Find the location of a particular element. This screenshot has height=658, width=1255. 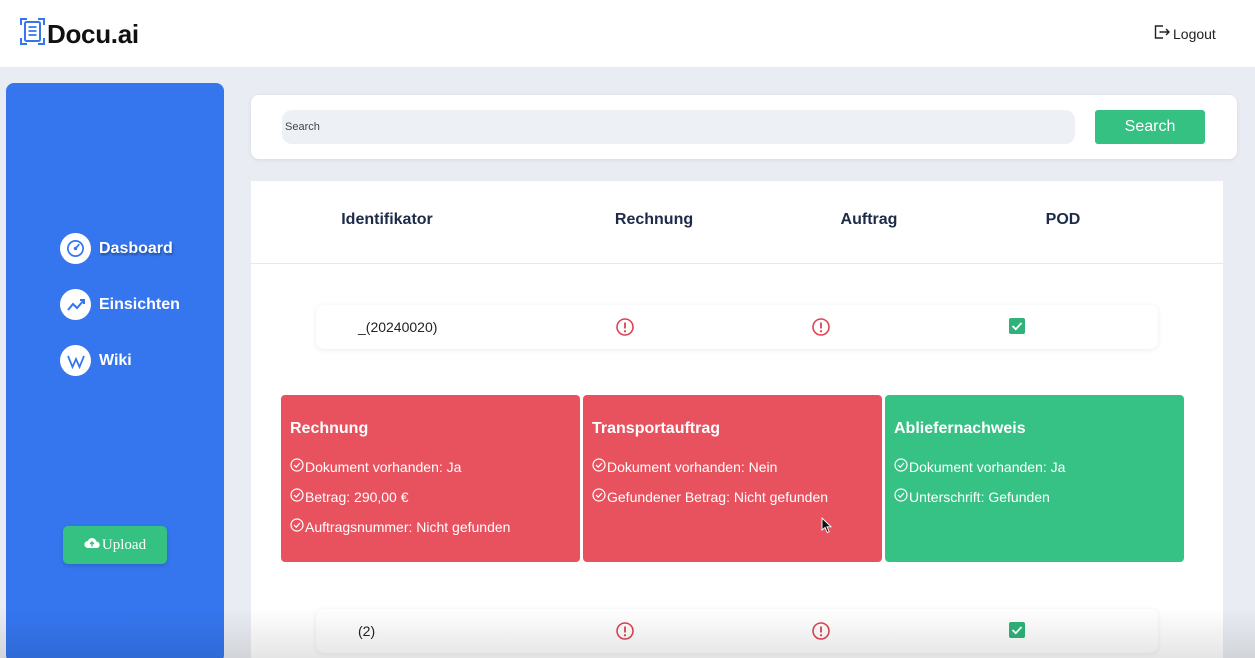

sidebar-item-einsichten: Einsichten is located at coordinates (120, 304).